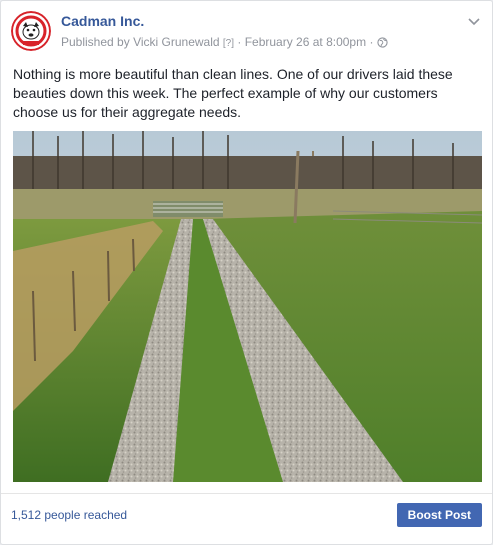 This screenshot has height=545, width=493. What do you see at coordinates (176, 42) in the screenshot?
I see `author-name: Vicki Grunewald` at bounding box center [176, 42].